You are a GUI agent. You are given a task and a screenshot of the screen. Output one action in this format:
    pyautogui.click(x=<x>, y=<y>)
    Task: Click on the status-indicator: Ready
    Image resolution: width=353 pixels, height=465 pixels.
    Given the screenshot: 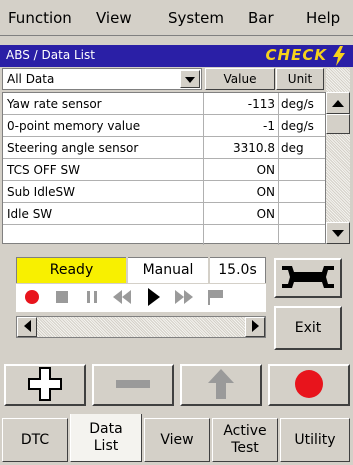 What is the action you would take?
    pyautogui.click(x=71, y=270)
    